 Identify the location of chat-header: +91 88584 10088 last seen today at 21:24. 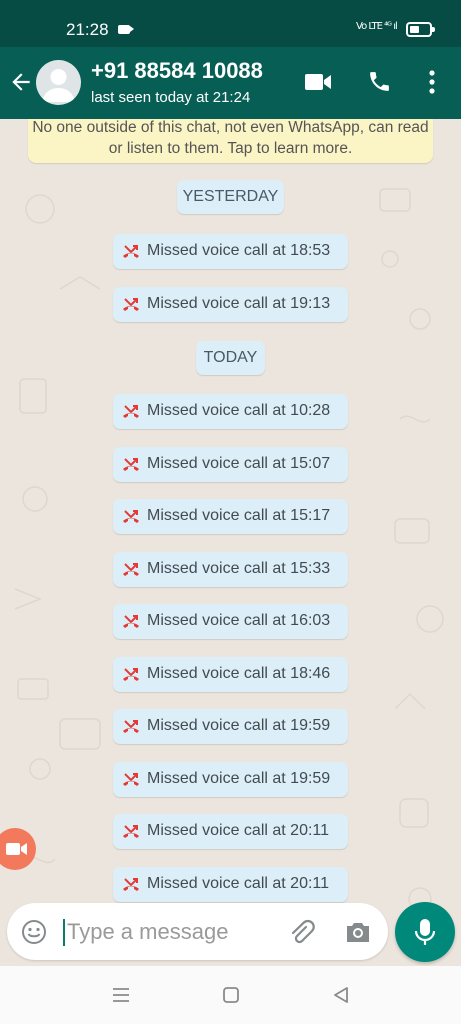
(230, 83).